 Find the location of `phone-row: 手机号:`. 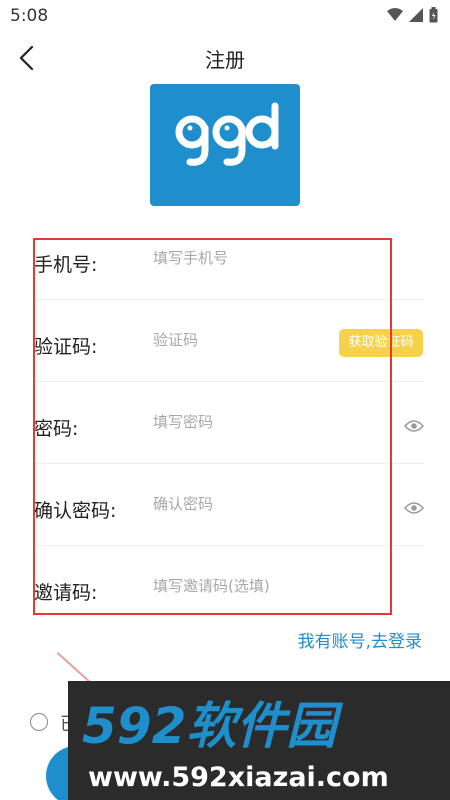

phone-row: 手机号: is located at coordinates (229, 259).